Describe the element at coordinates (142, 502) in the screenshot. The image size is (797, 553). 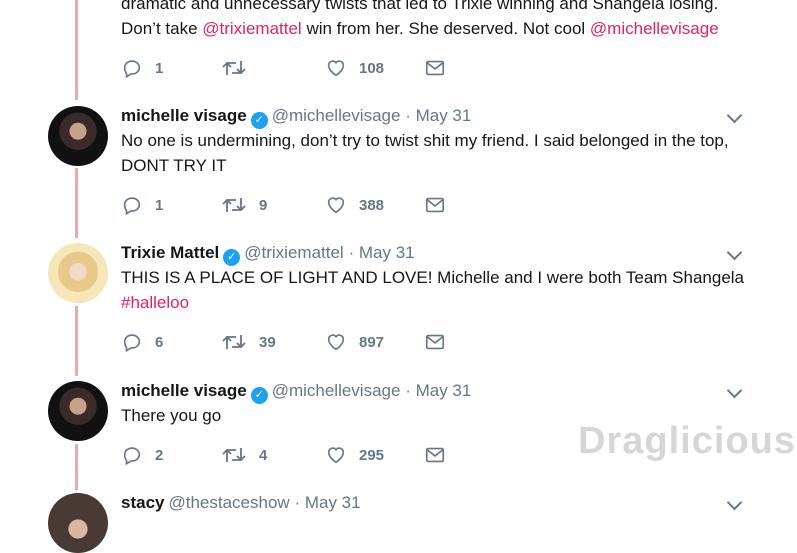
I see `display-name: stacy` at that location.